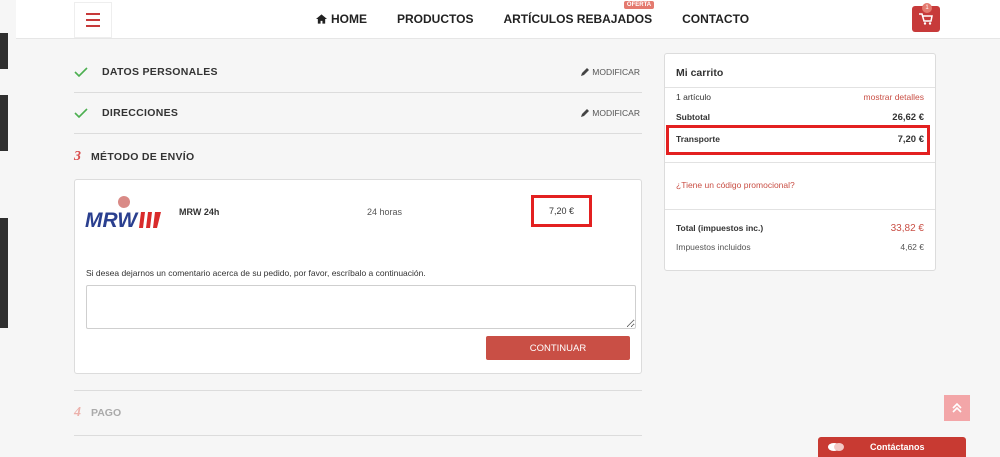 This screenshot has width=1000, height=457. I want to click on chevron-up-icon, so click(957, 407).